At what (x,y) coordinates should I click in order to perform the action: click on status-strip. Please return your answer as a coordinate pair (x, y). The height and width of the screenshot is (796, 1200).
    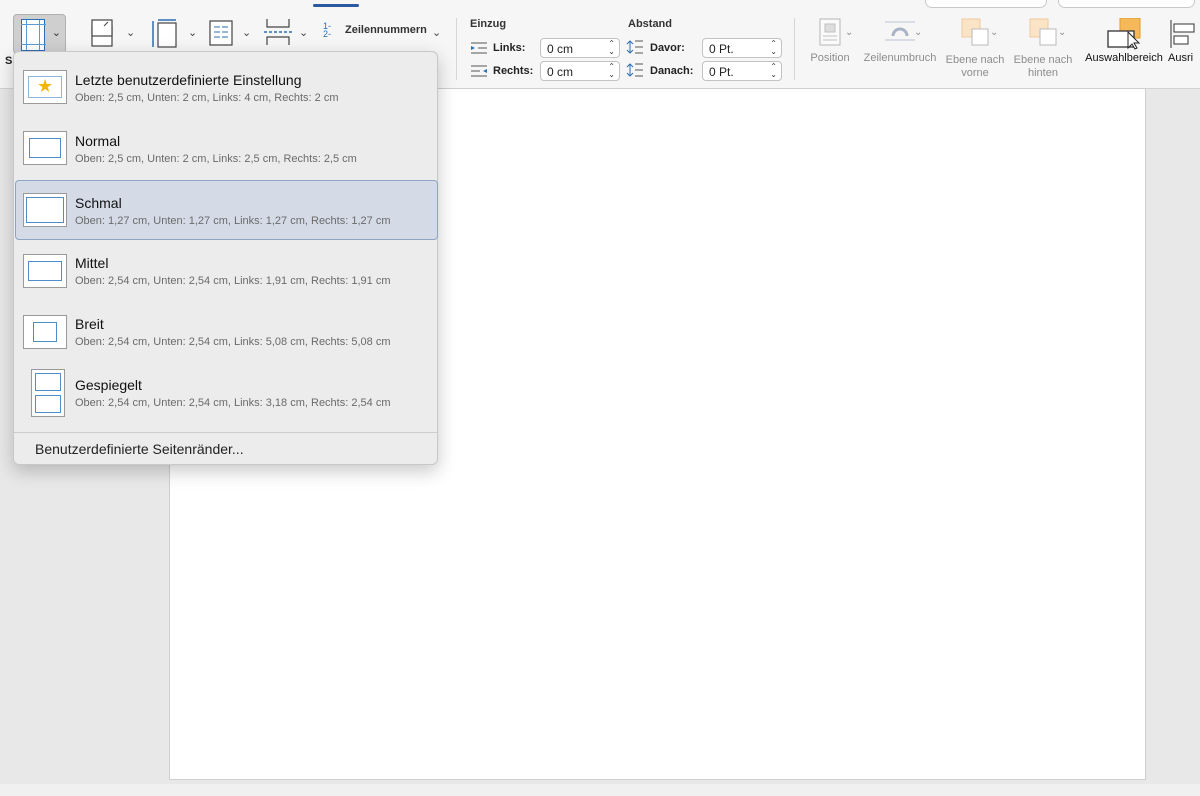
    Looking at the image, I should click on (600, 790).